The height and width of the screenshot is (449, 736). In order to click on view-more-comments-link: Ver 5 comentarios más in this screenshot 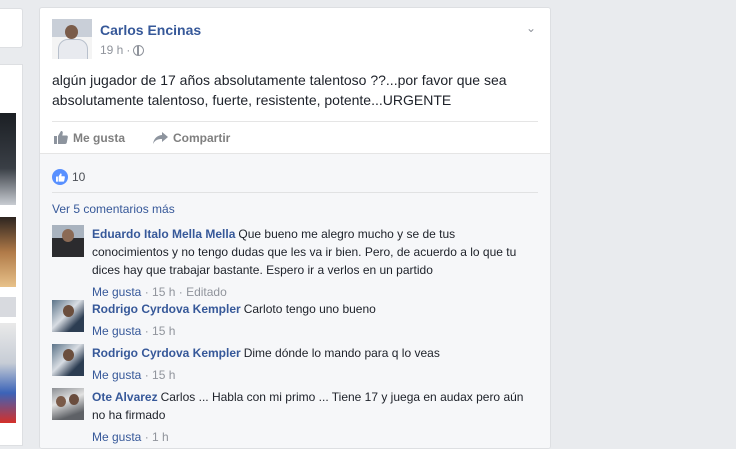, I will do `click(113, 209)`.